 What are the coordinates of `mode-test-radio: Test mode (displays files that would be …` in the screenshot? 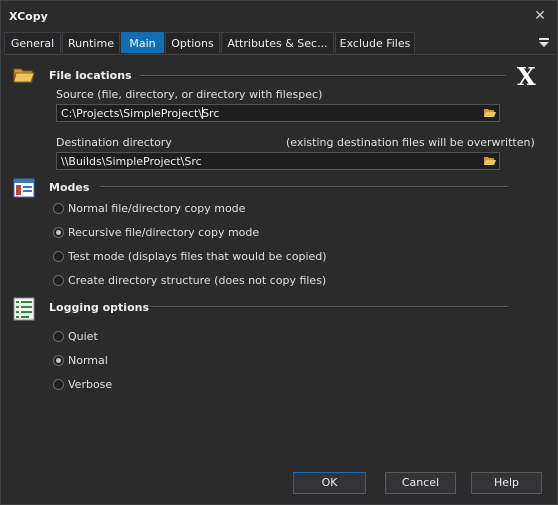 It's located at (190, 256).